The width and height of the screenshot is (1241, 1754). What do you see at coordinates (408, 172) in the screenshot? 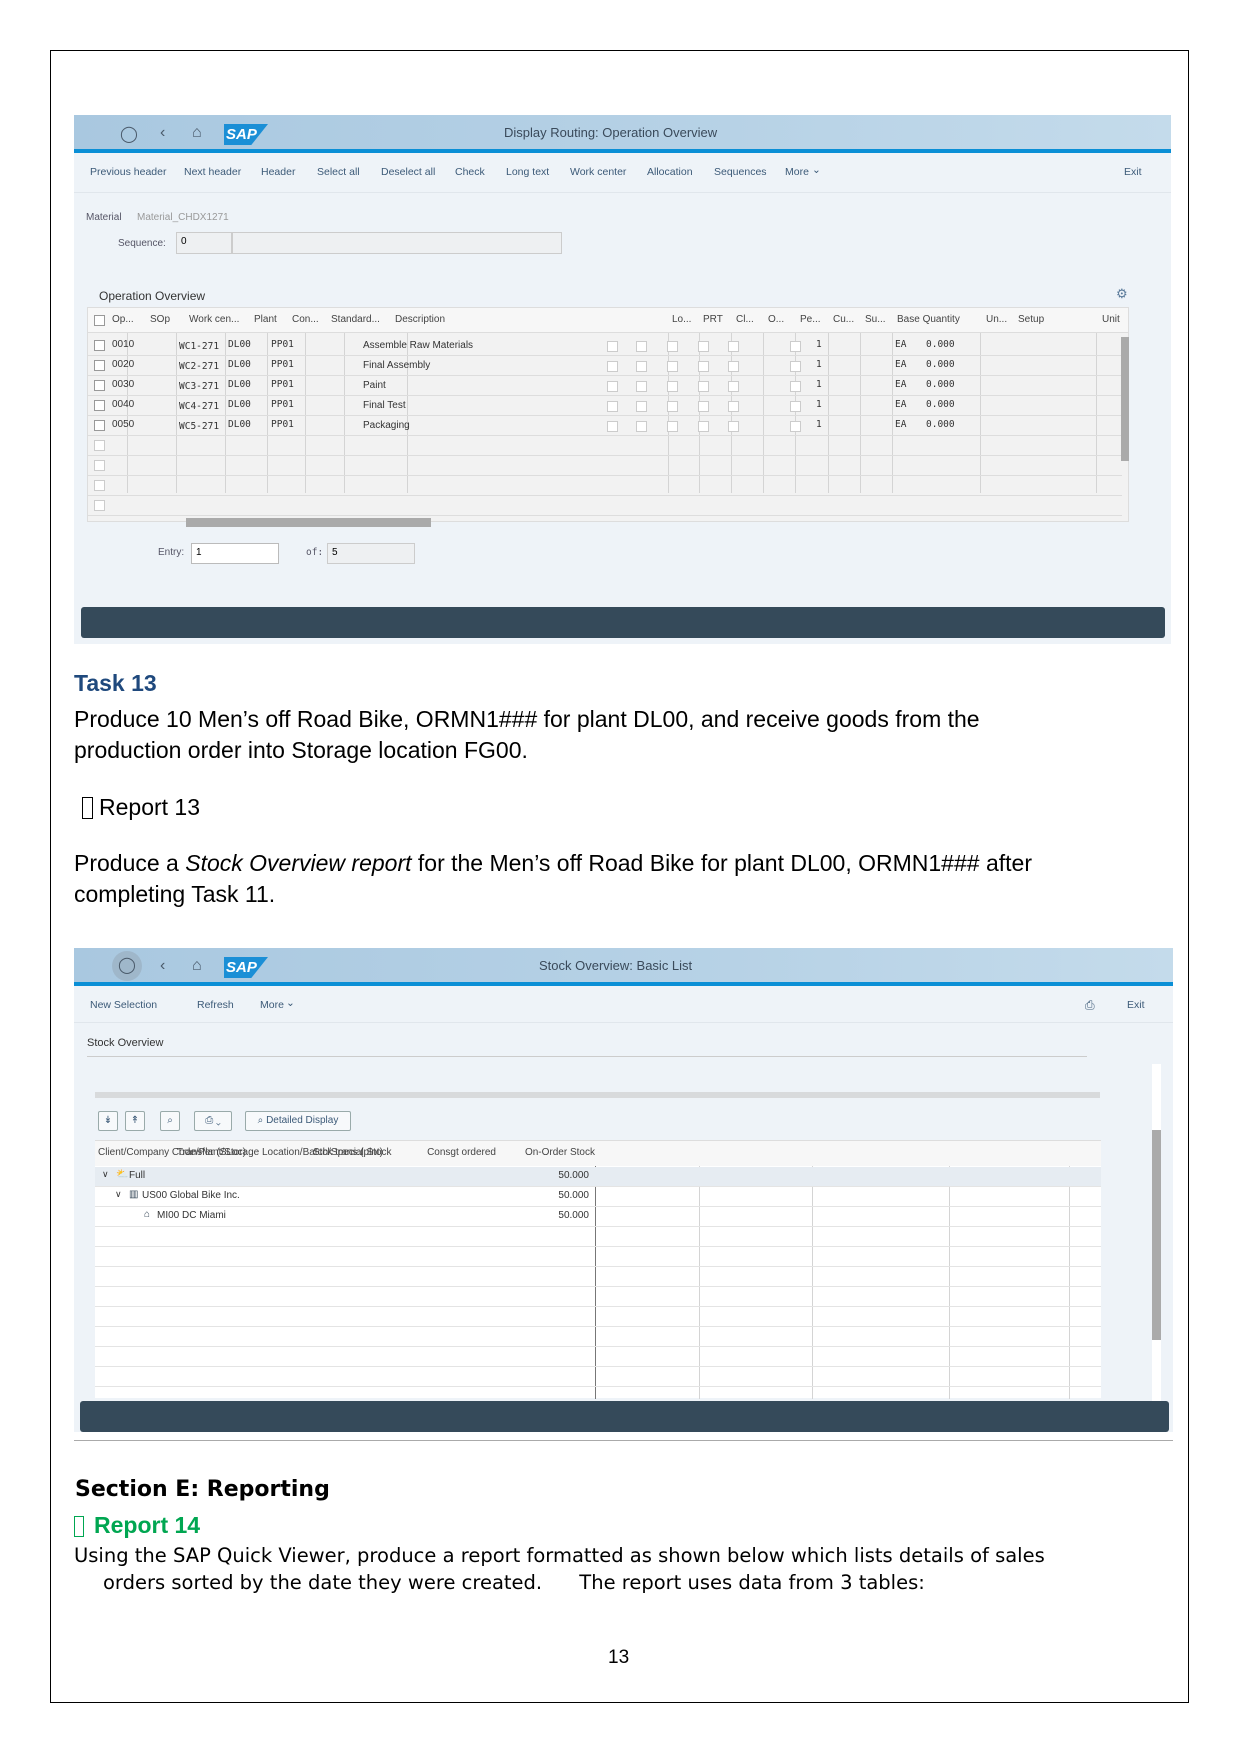
I see `toolbar-deselect-all-button: Deselect all` at bounding box center [408, 172].